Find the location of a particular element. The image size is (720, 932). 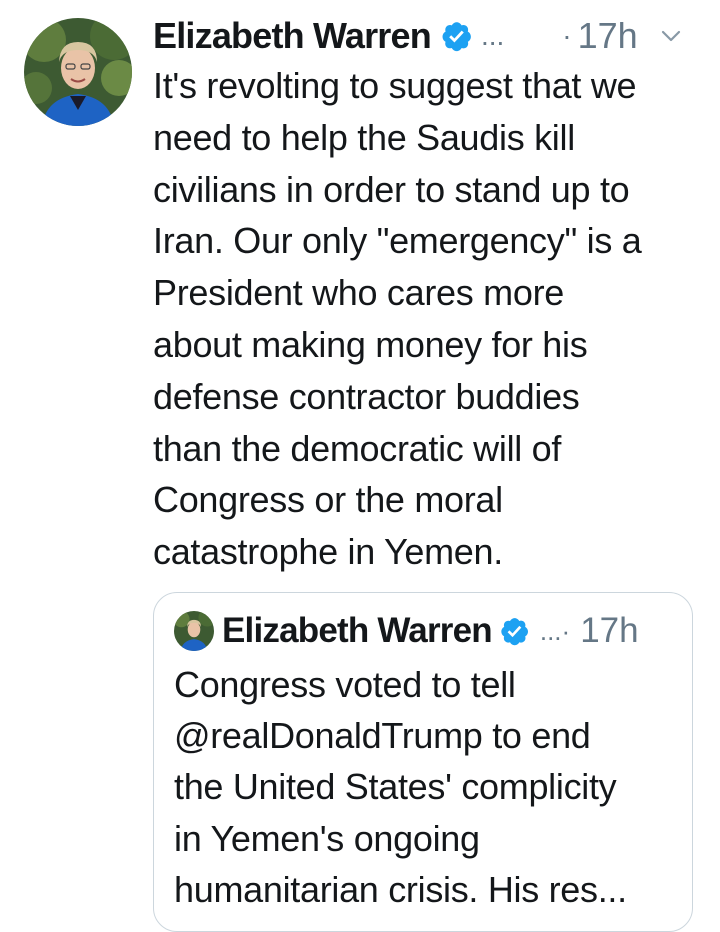

avatar-image is located at coordinates (78, 72).